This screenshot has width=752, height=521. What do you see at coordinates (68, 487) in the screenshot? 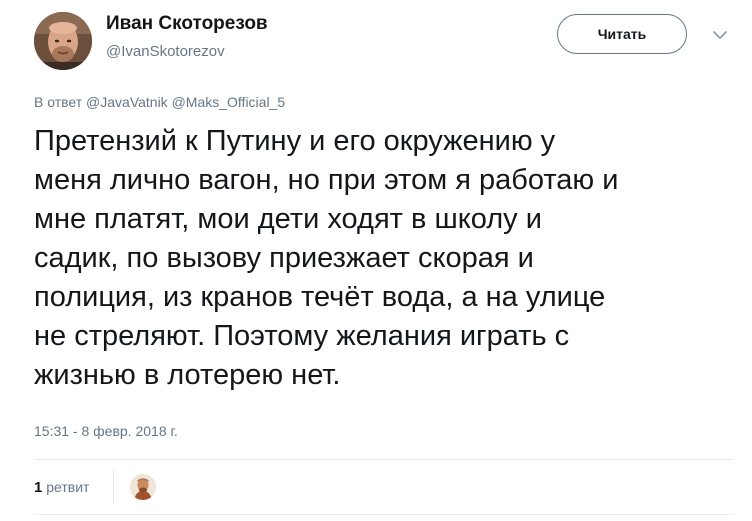
I see `retweet-label: ретвит` at bounding box center [68, 487].